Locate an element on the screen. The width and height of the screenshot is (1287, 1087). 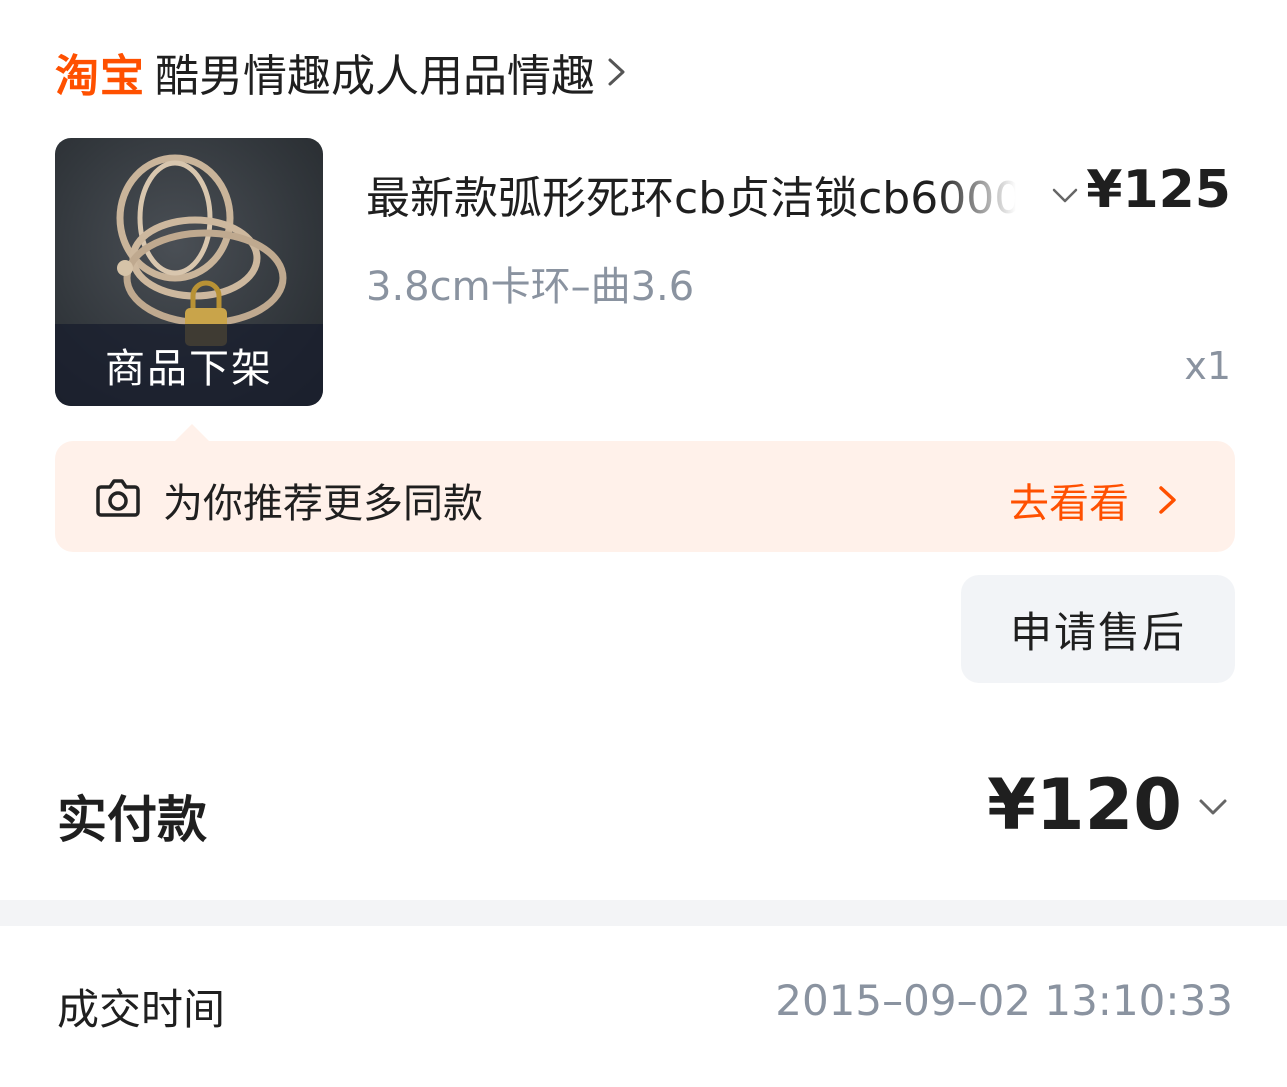
camera-icon is located at coordinates (118, 498).